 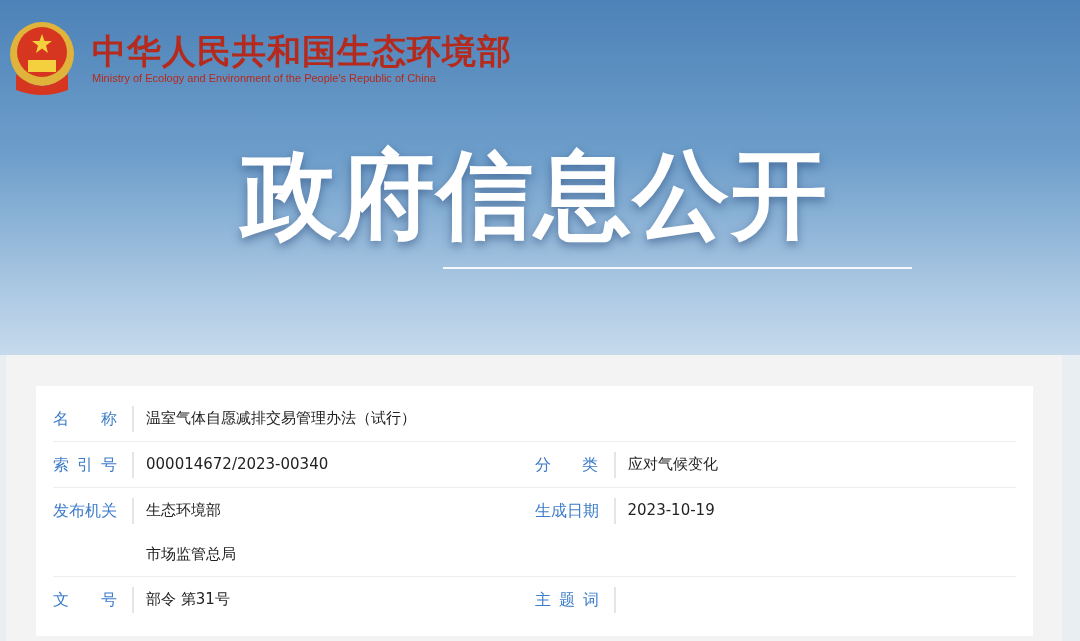 What do you see at coordinates (85, 511) in the screenshot?
I see `field-label: 发布机关` at bounding box center [85, 511].